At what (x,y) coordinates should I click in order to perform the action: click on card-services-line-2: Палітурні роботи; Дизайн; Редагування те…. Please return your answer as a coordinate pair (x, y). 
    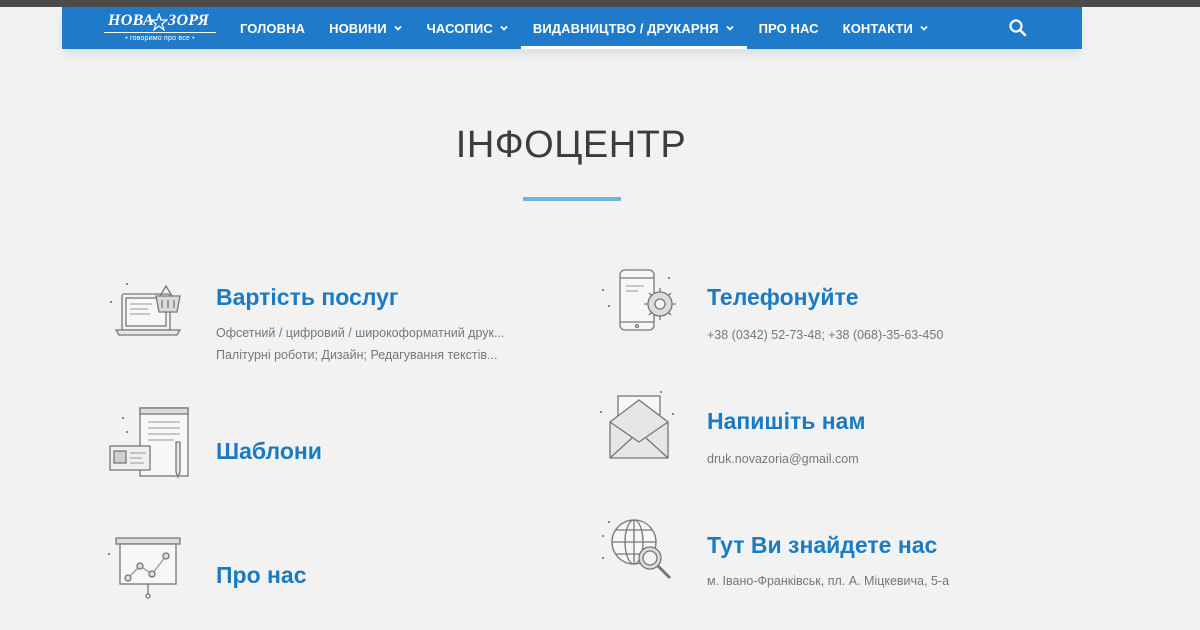
    Looking at the image, I should click on (357, 355).